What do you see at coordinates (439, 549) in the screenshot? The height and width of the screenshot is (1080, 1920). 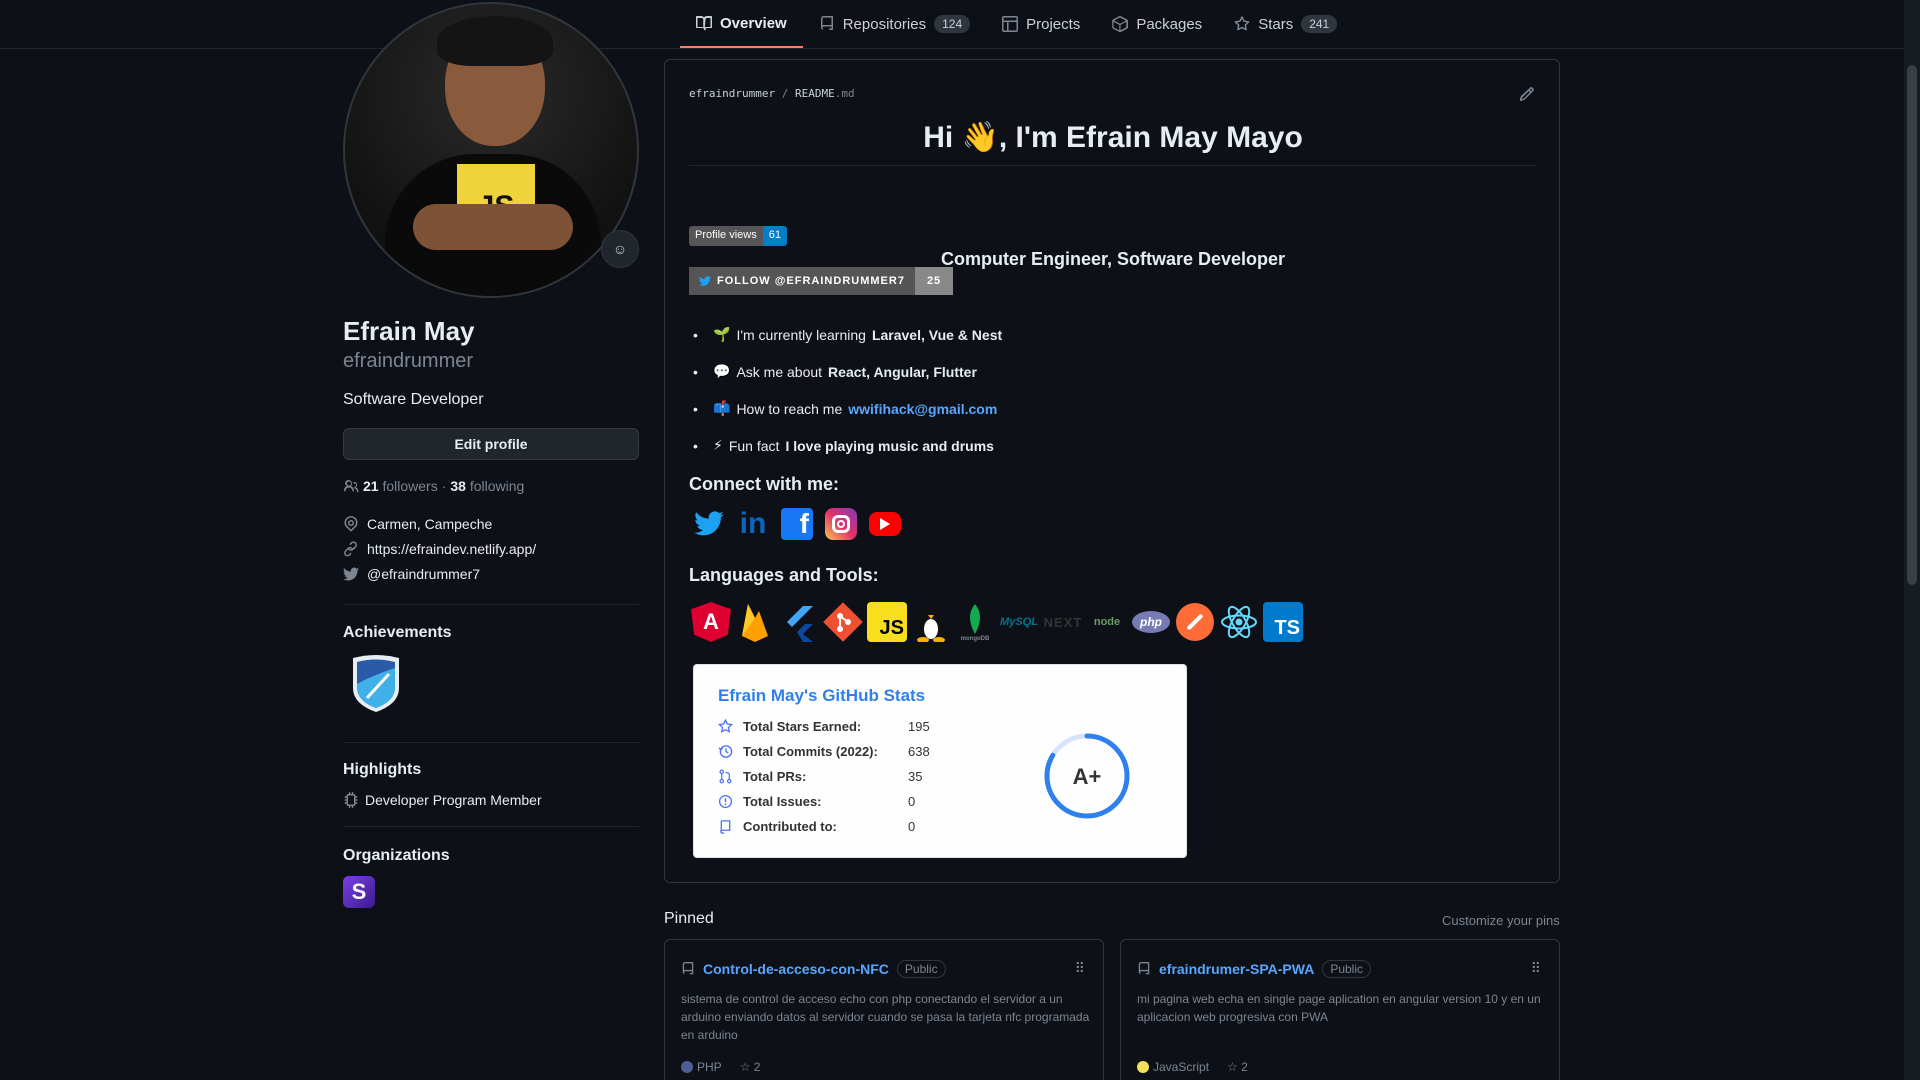 I see `website-item: https://efraindev.netlify.app/` at bounding box center [439, 549].